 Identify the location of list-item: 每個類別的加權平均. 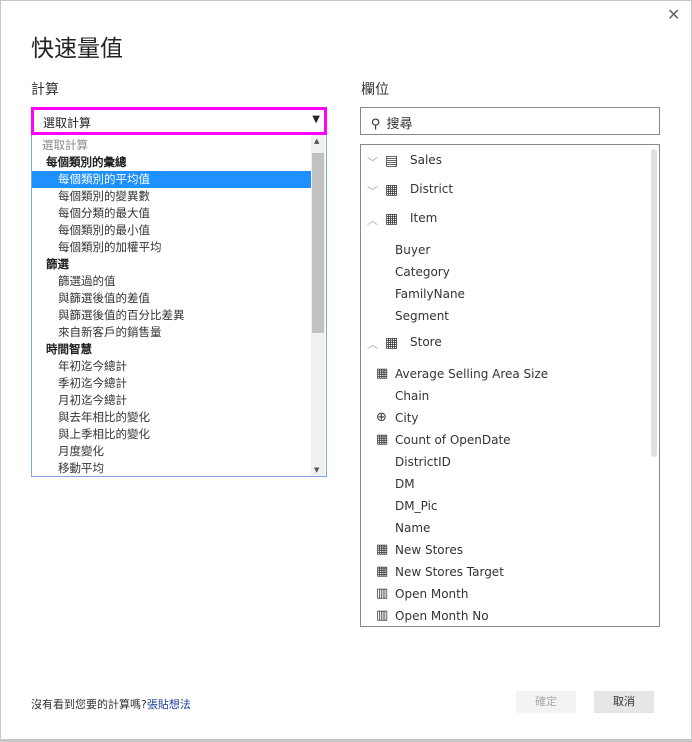
(172, 247).